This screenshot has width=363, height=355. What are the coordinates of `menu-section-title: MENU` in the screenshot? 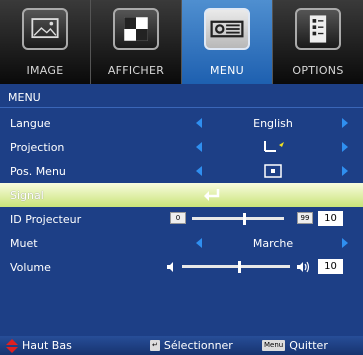 It's located at (181, 98).